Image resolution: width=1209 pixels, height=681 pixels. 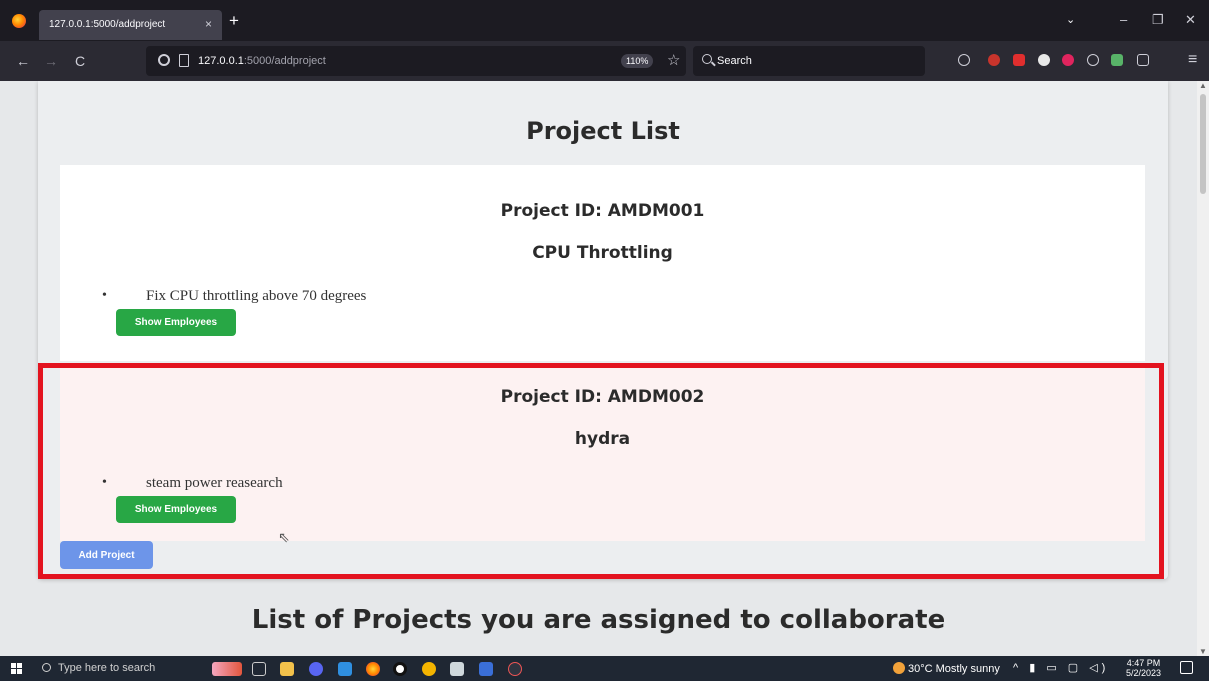 What do you see at coordinates (176, 322) in the screenshot?
I see `show-employees-button: Show Employees` at bounding box center [176, 322].